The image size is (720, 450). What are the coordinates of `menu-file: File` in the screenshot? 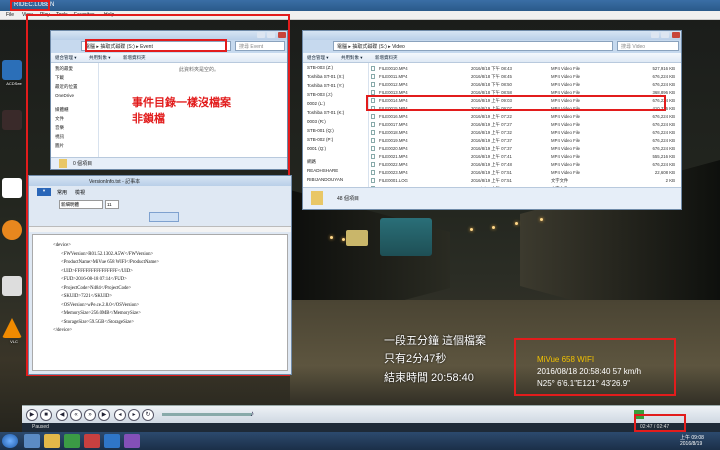 It's located at (10, 15).